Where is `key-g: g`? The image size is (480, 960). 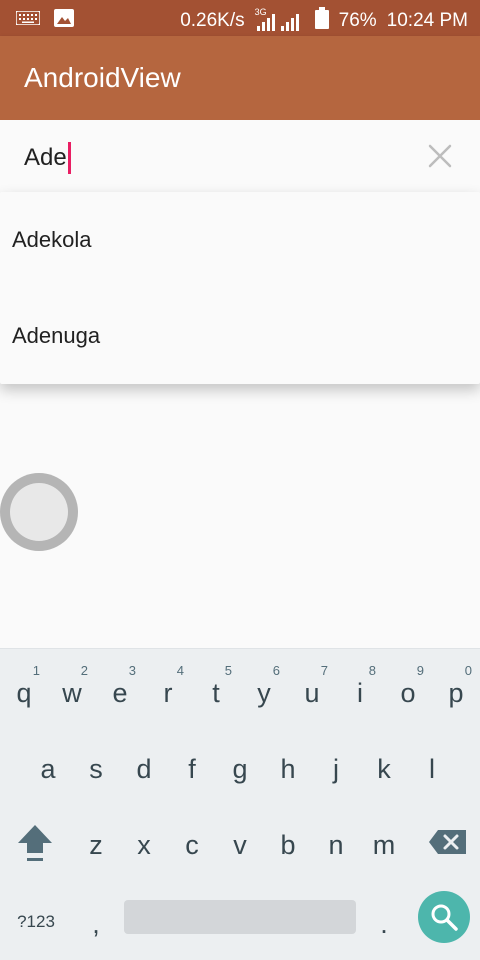
key-g: g is located at coordinates (240, 765).